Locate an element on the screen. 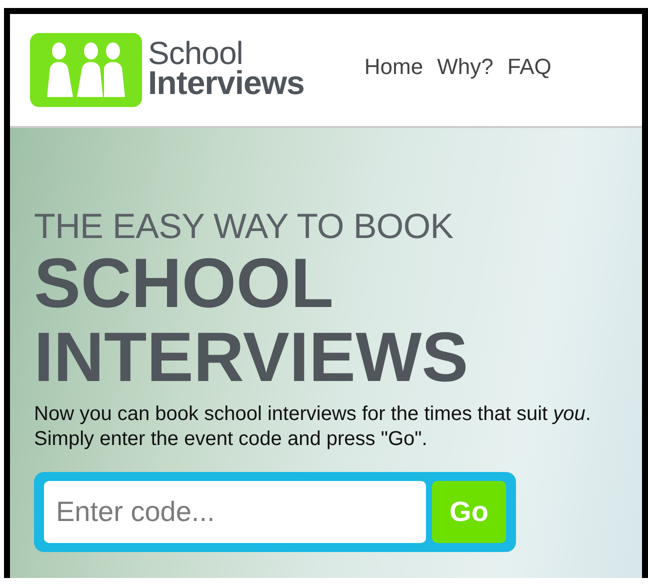 Image resolution: width=648 pixels, height=584 pixels. hero-description: Now you can book school interviews for the times that suit you. Simply enter the event code and press "Go". is located at coordinates (313, 427).